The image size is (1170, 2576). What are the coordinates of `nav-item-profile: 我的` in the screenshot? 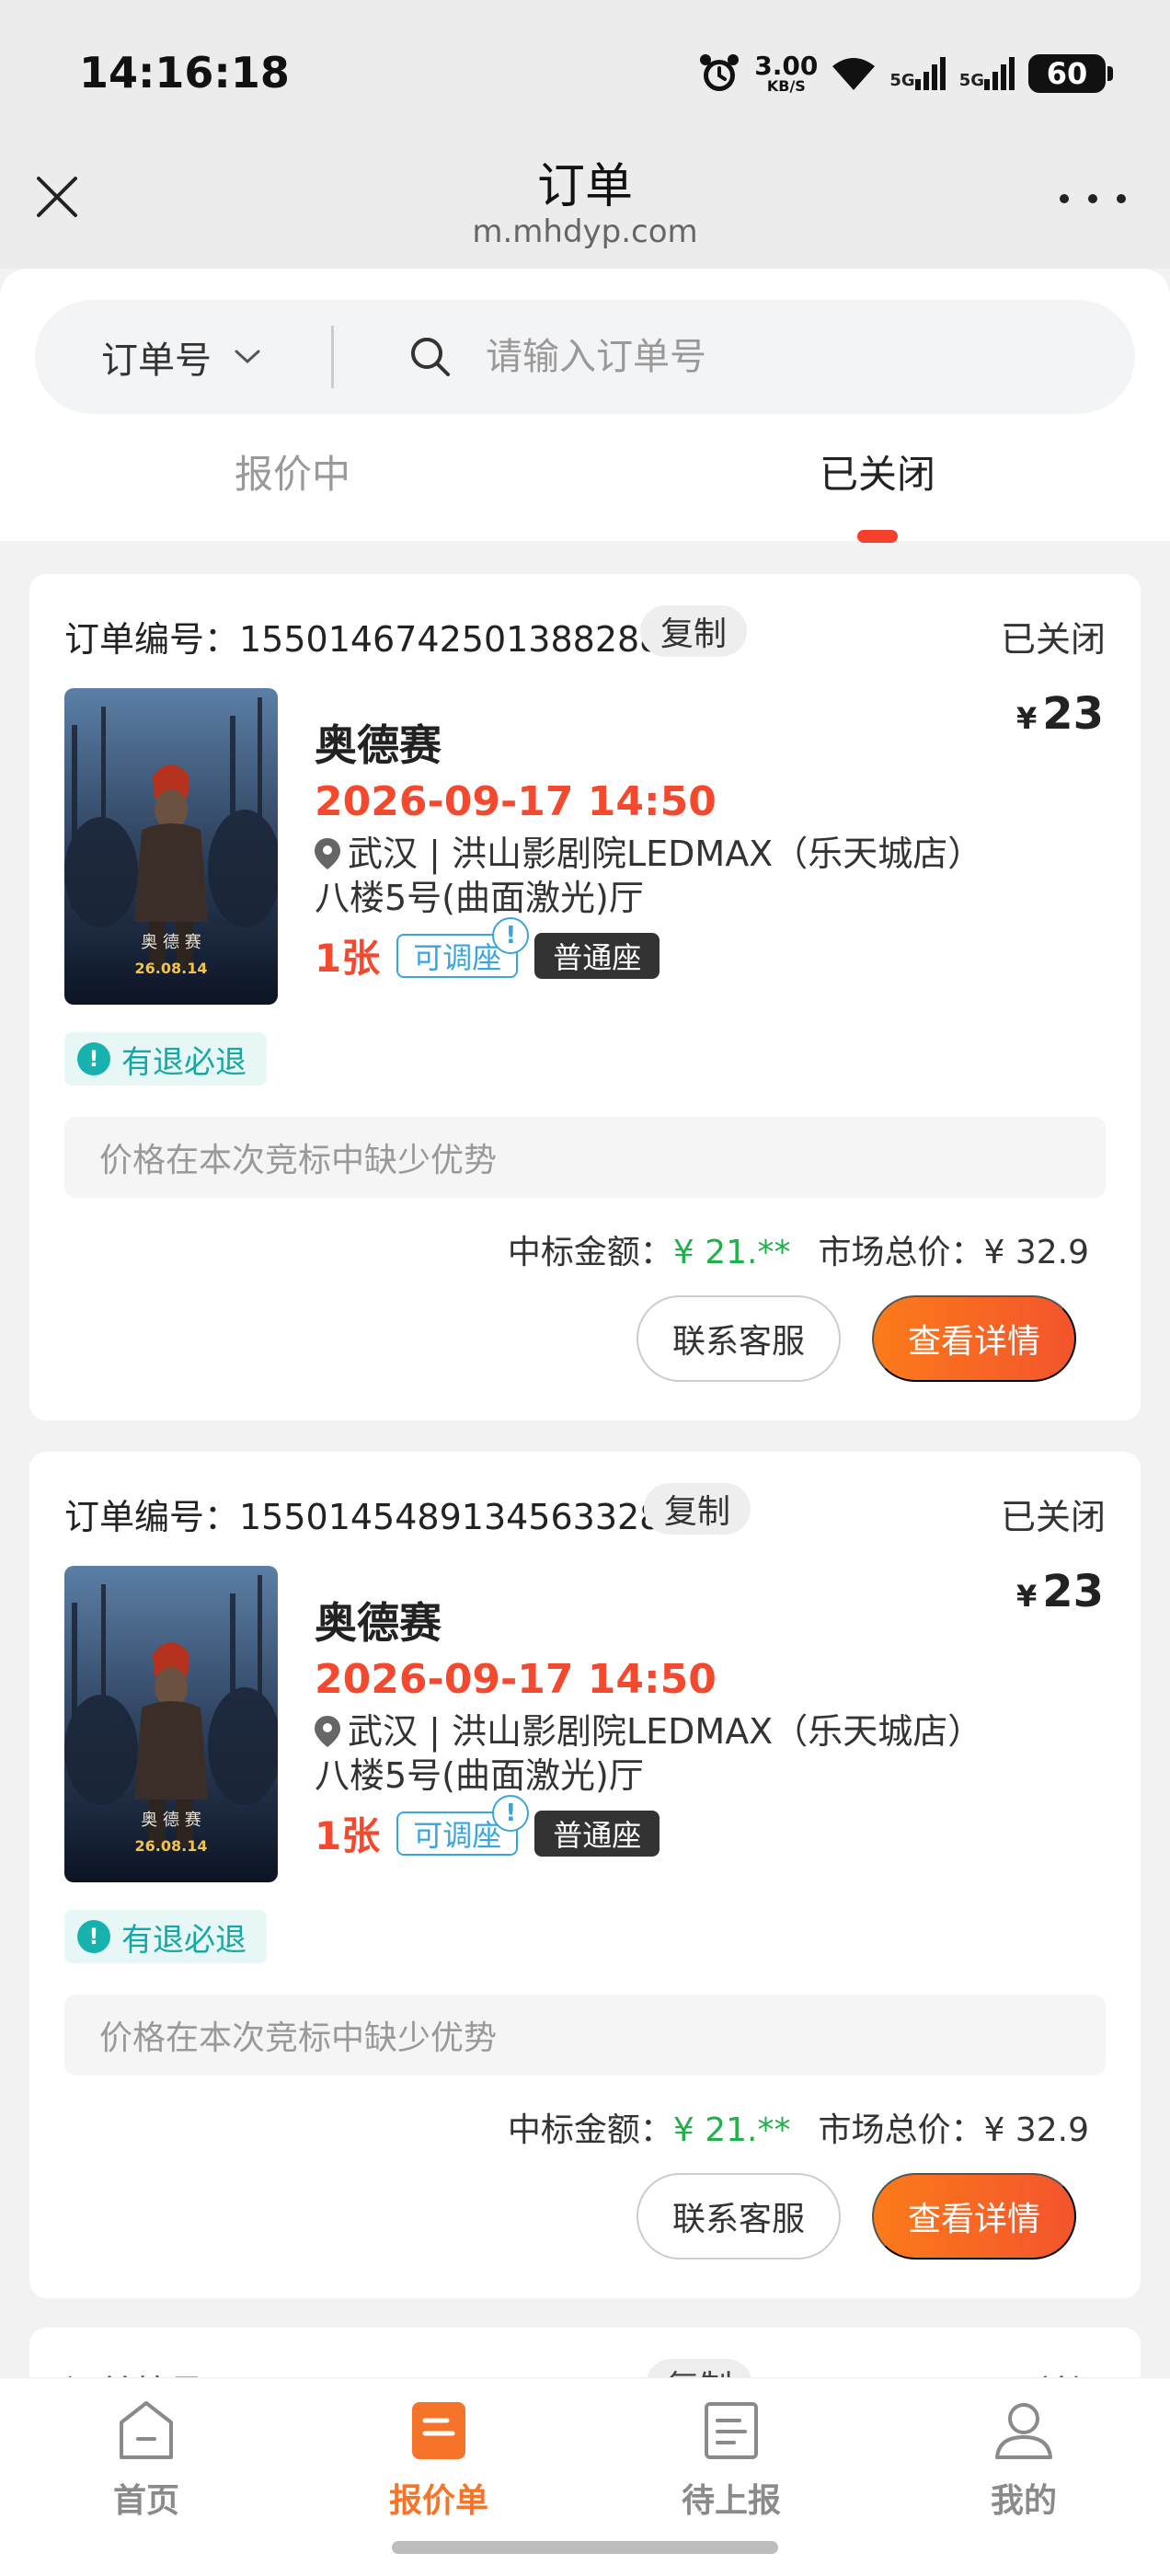 It's located at (1024, 2460).